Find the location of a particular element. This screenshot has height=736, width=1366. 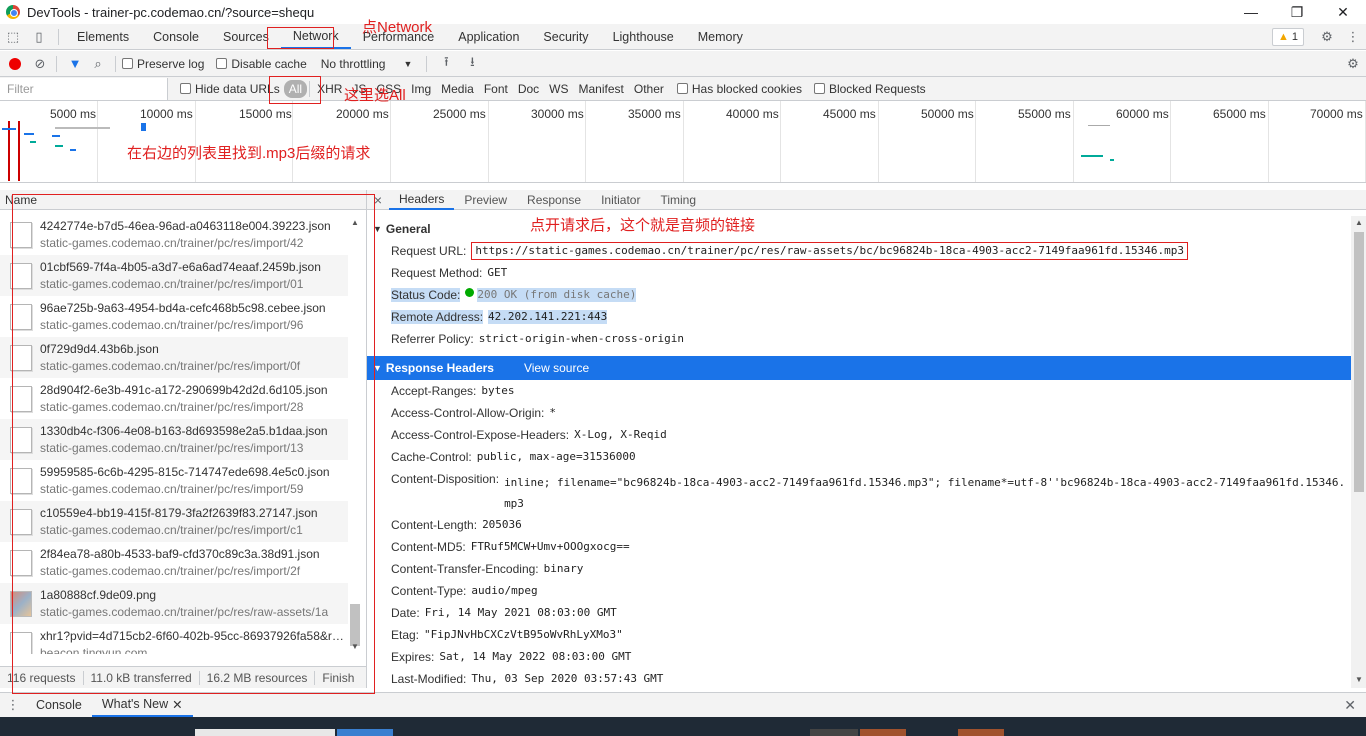

timeline-tick-label: 10000 ms is located at coordinates (166, 114).